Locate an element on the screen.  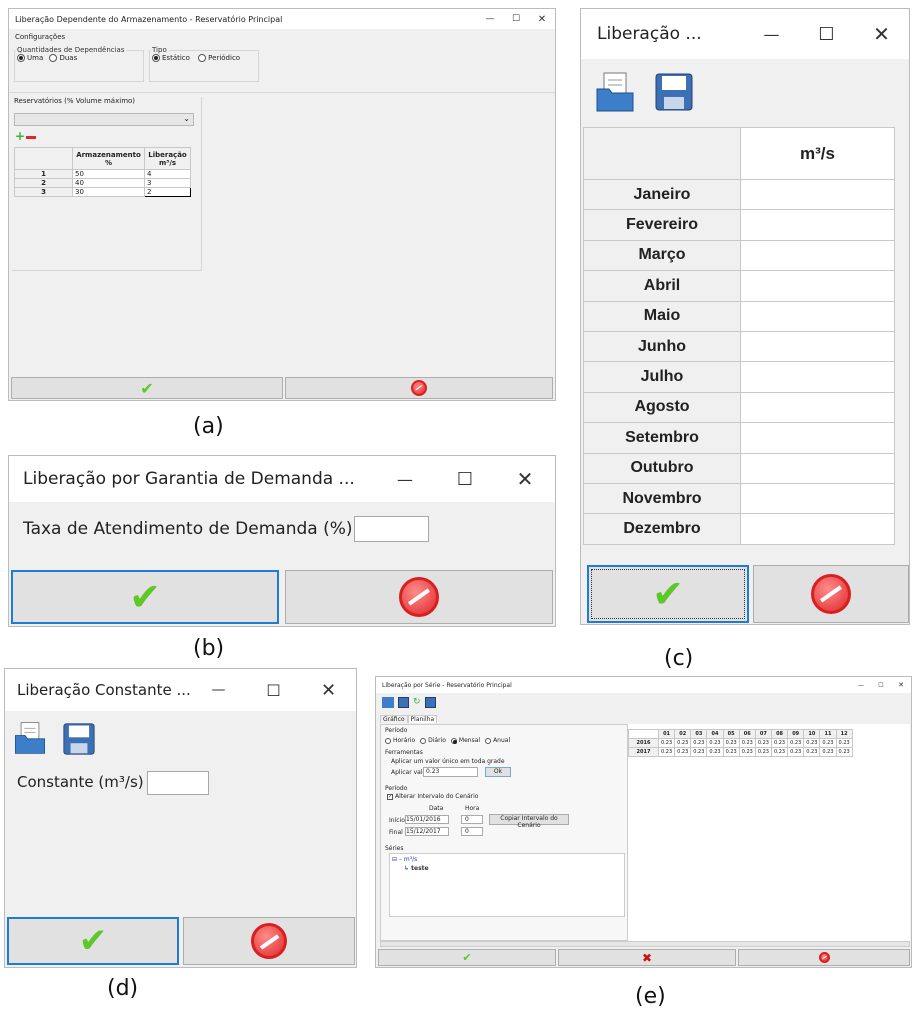
add-icon: + is located at coordinates (20, 136).